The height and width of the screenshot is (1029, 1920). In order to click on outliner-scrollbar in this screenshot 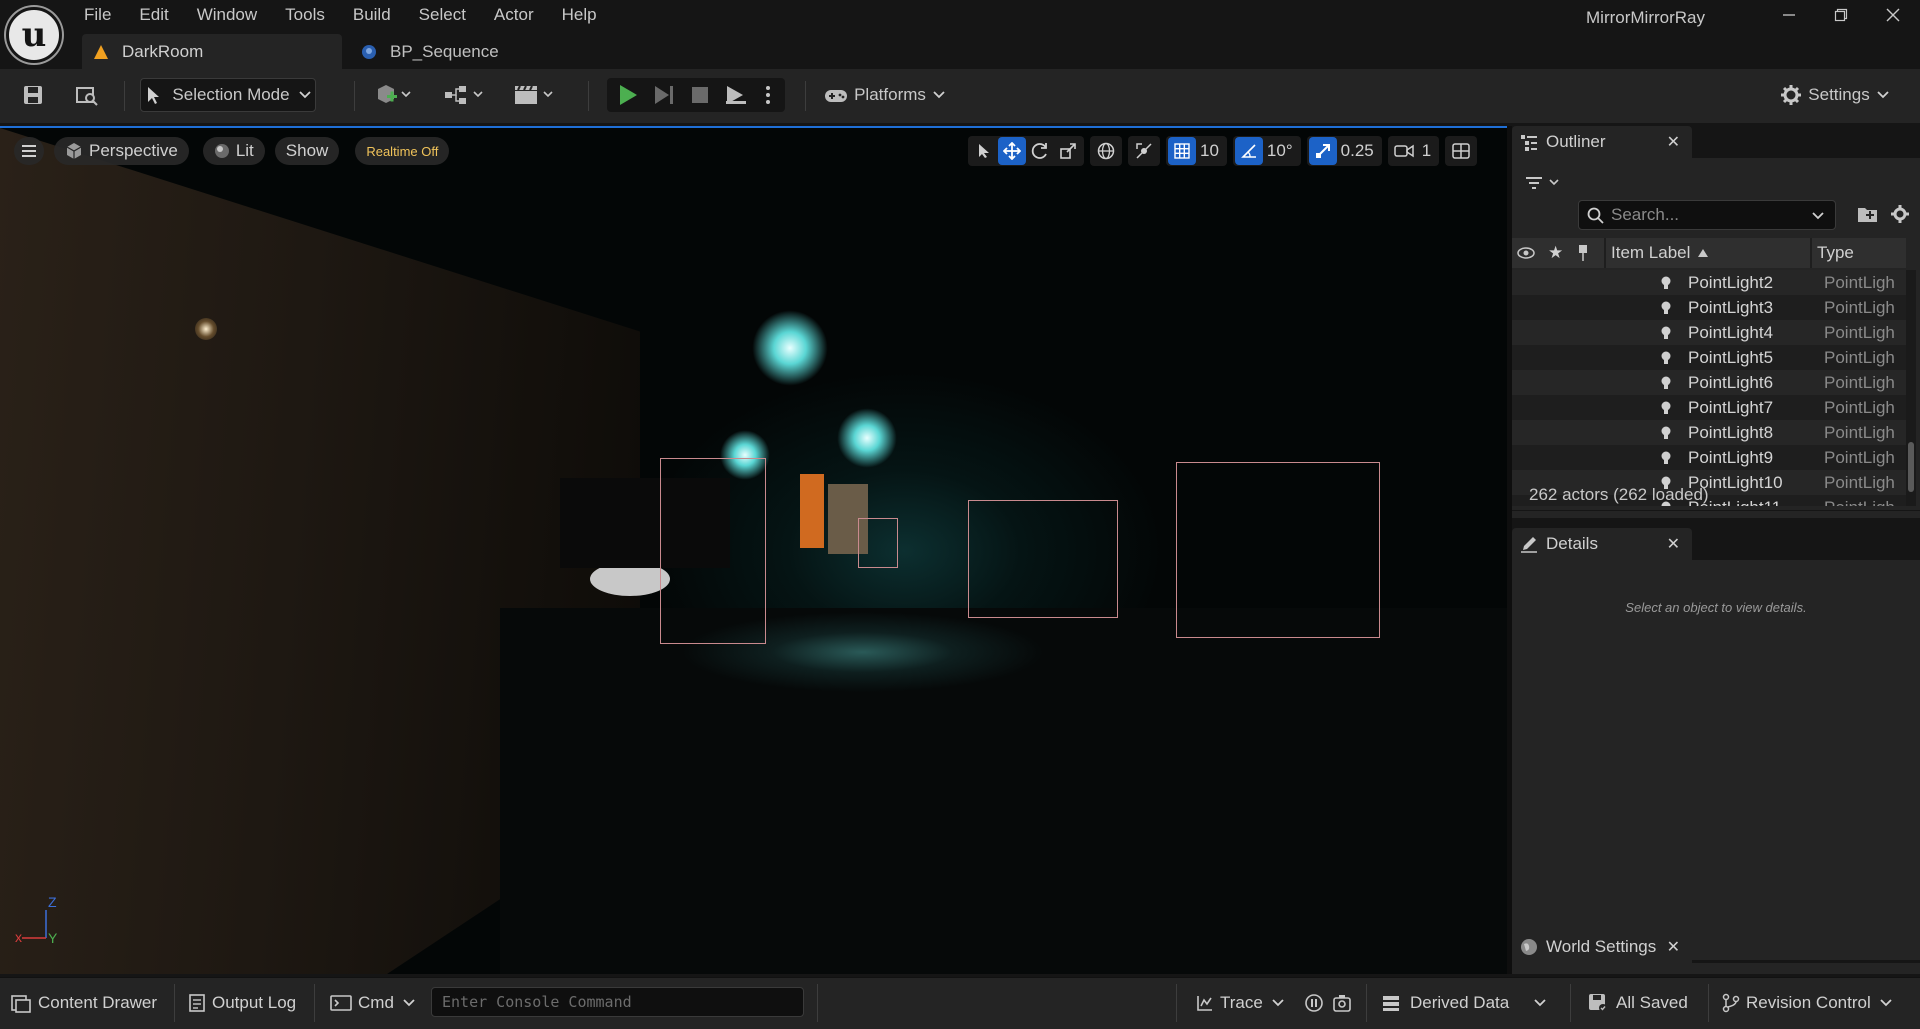, I will do `click(1911, 388)`.